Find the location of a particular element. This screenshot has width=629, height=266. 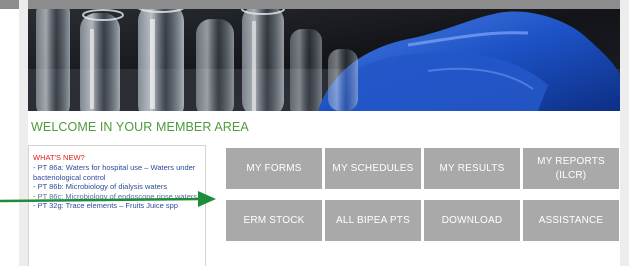

my-forms-button: MY FORMS is located at coordinates (274, 168).